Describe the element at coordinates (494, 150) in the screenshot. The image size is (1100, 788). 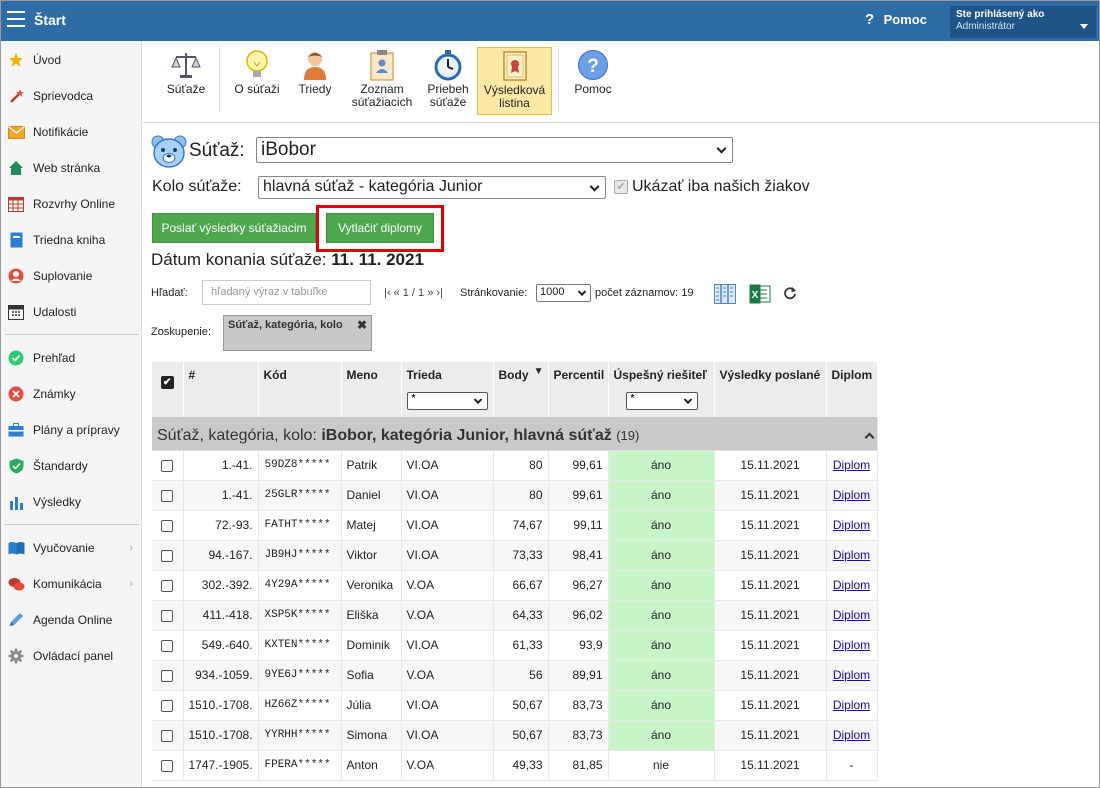
I see `sutaz-select: iBobor` at that location.